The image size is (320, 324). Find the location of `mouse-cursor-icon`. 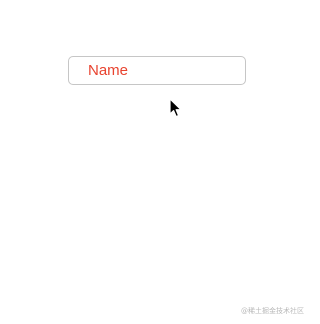

mouse-cursor-icon is located at coordinates (175, 108).